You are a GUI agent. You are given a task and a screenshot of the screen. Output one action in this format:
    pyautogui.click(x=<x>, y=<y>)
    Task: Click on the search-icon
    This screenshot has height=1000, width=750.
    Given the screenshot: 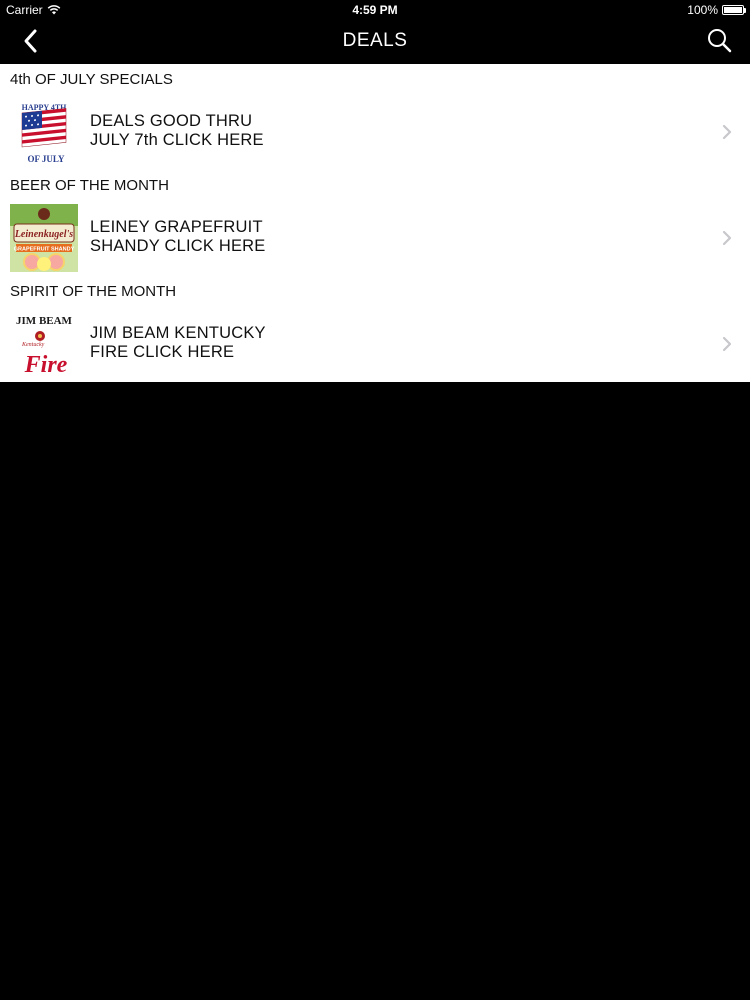 What is the action you would take?
    pyautogui.click(x=720, y=41)
    